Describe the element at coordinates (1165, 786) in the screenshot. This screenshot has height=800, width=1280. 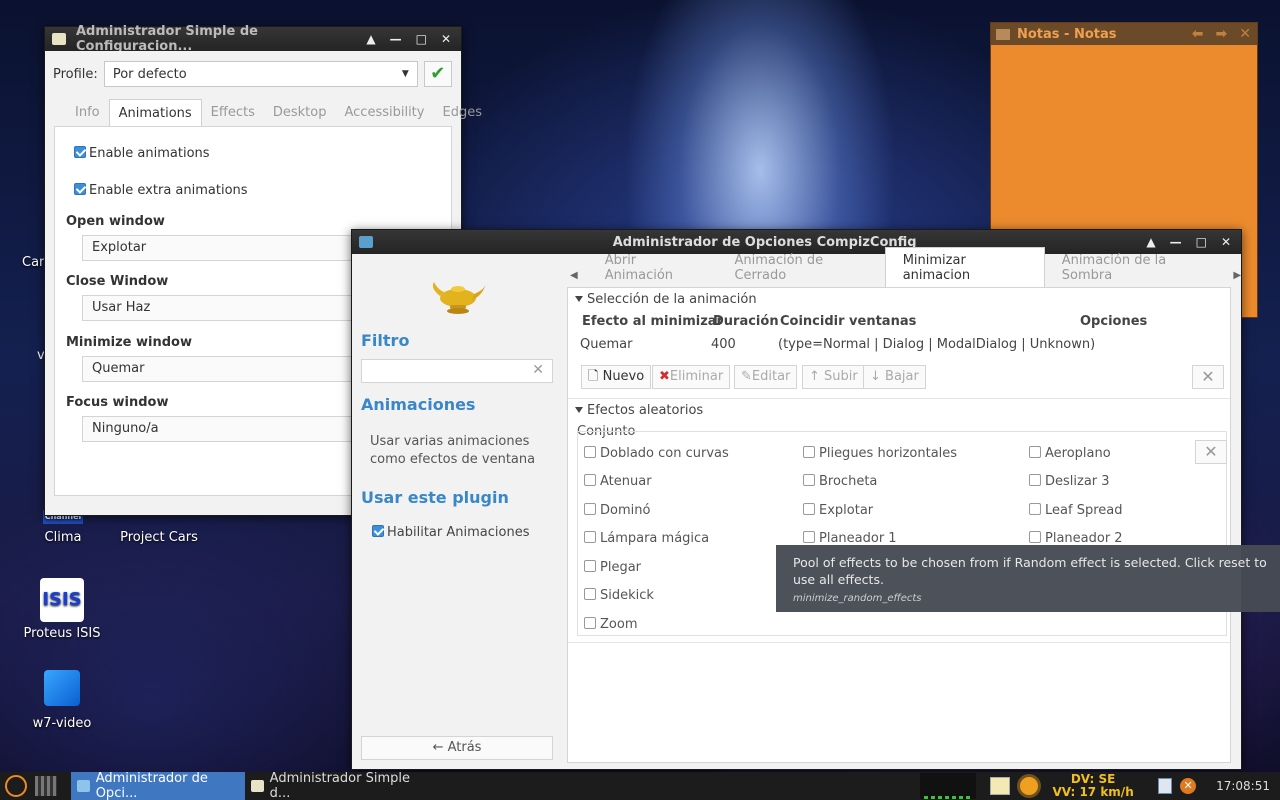
I see `clipboard-icon` at that location.